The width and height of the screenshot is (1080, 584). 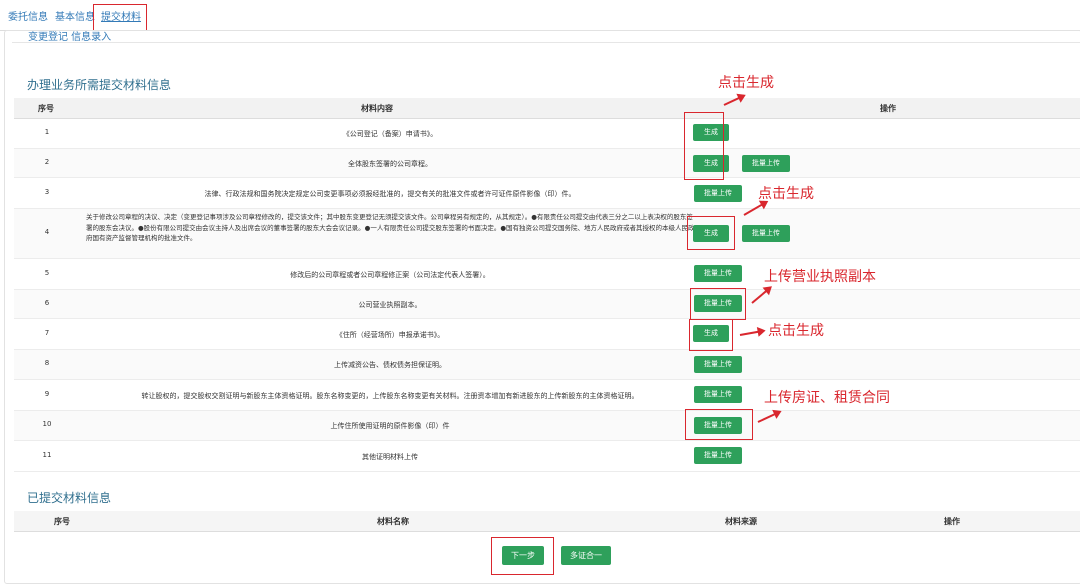 What do you see at coordinates (47, 192) in the screenshot?
I see `row-number: 3` at bounding box center [47, 192].